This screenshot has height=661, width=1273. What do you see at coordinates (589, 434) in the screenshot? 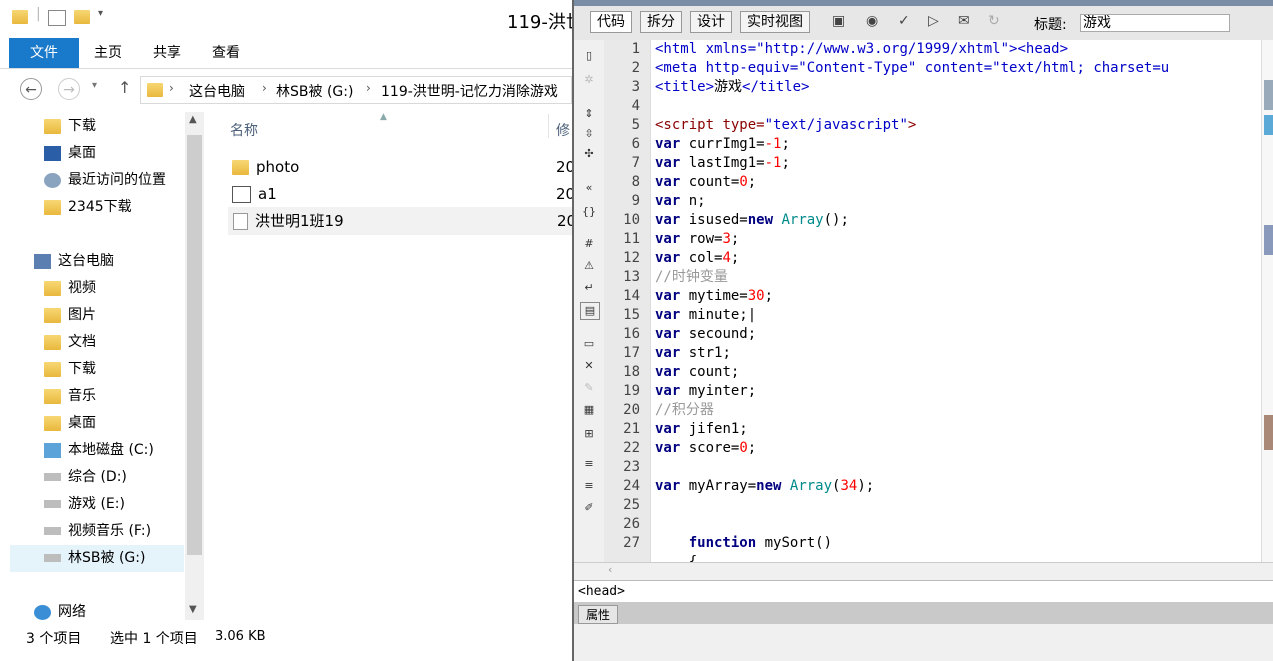
I see `move-css-icon: ⊞` at bounding box center [589, 434].